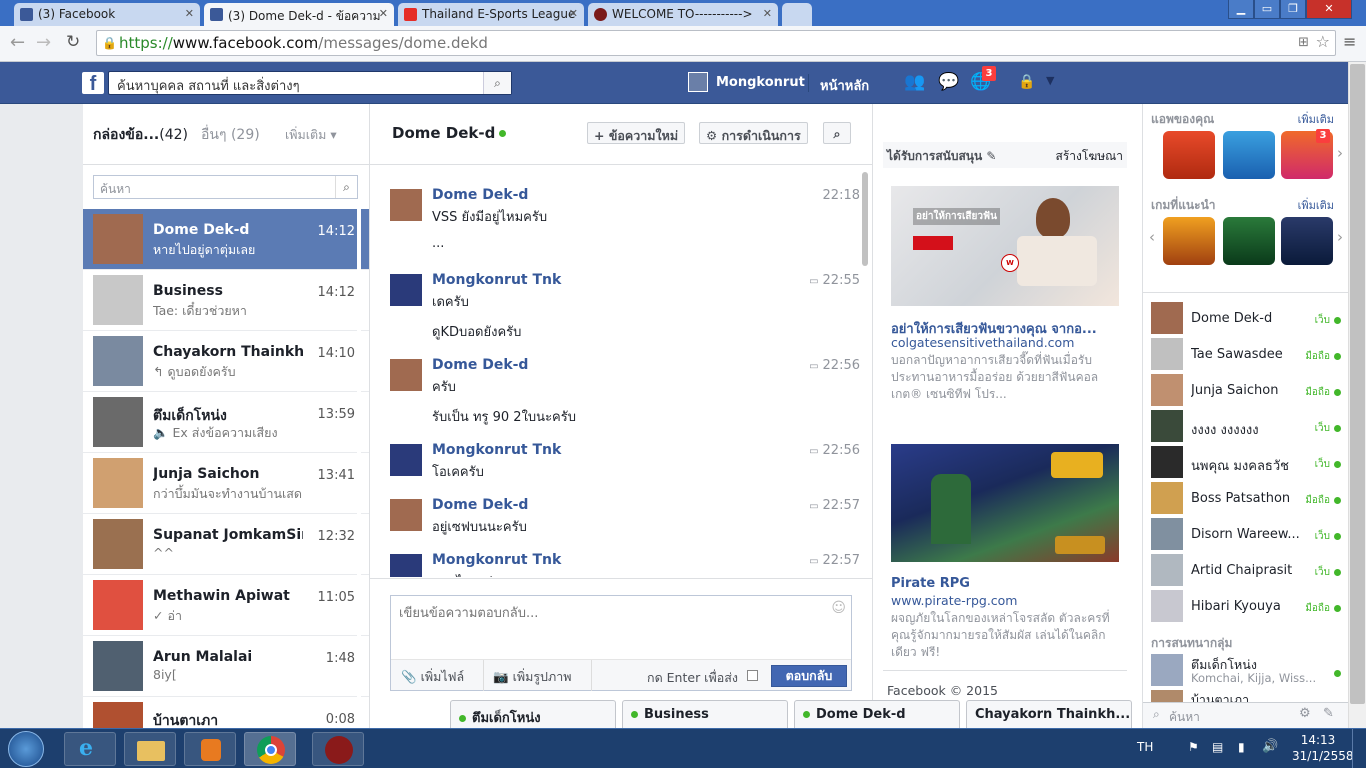 This screenshot has height=768, width=1366. I want to click on chat-friend-item: Tae Sawasdee มือถือ, so click(1246, 356).